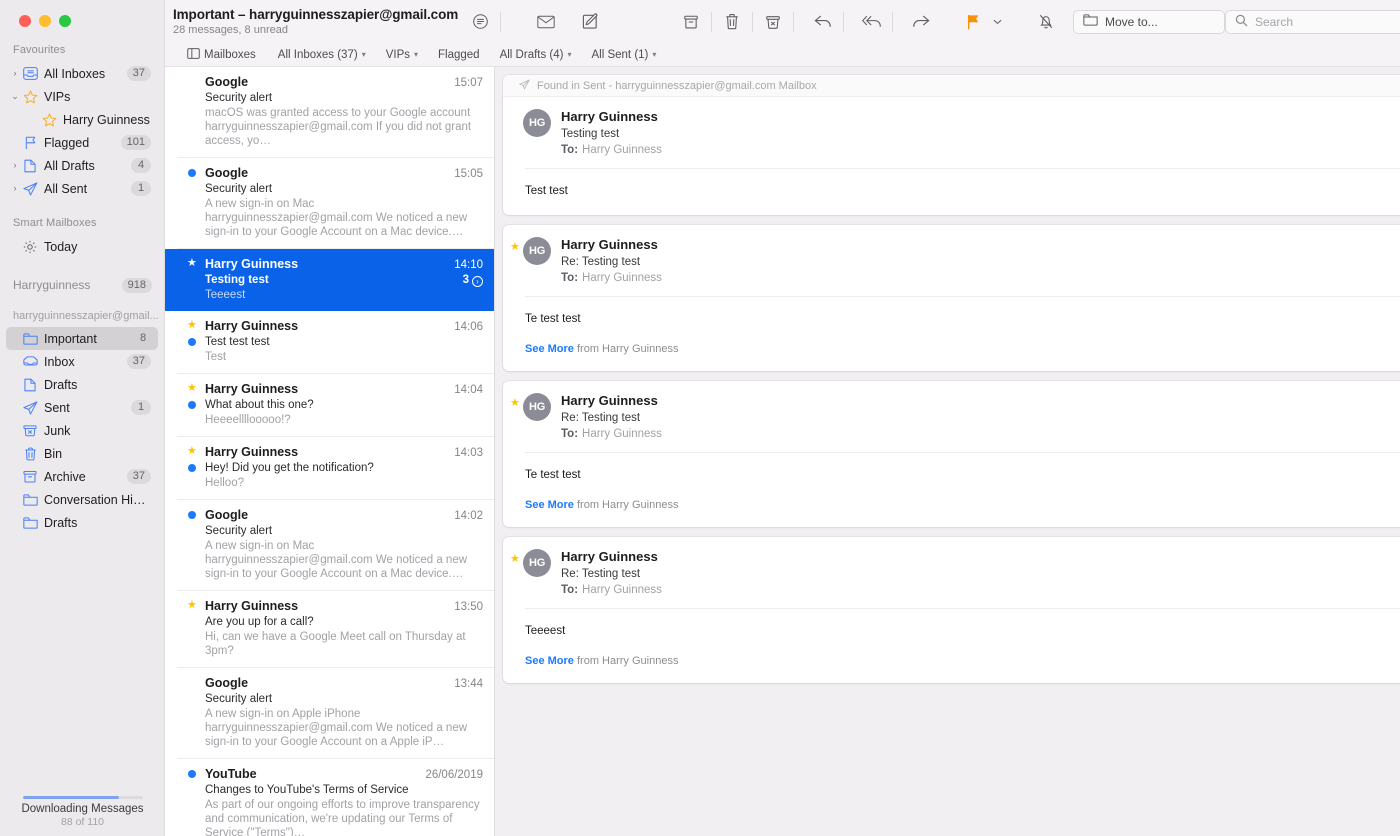 The width and height of the screenshot is (1400, 836). Describe the element at coordinates (480, 22) in the screenshot. I see `message-filter-icon` at that location.